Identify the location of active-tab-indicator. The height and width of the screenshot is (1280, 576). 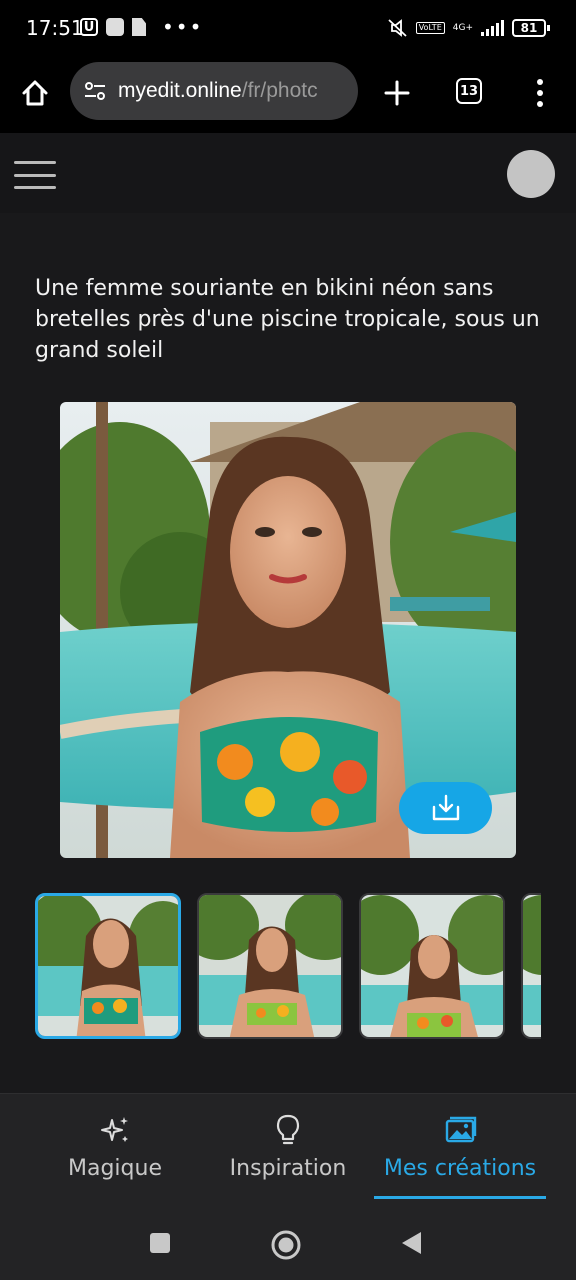
(460, 1197).